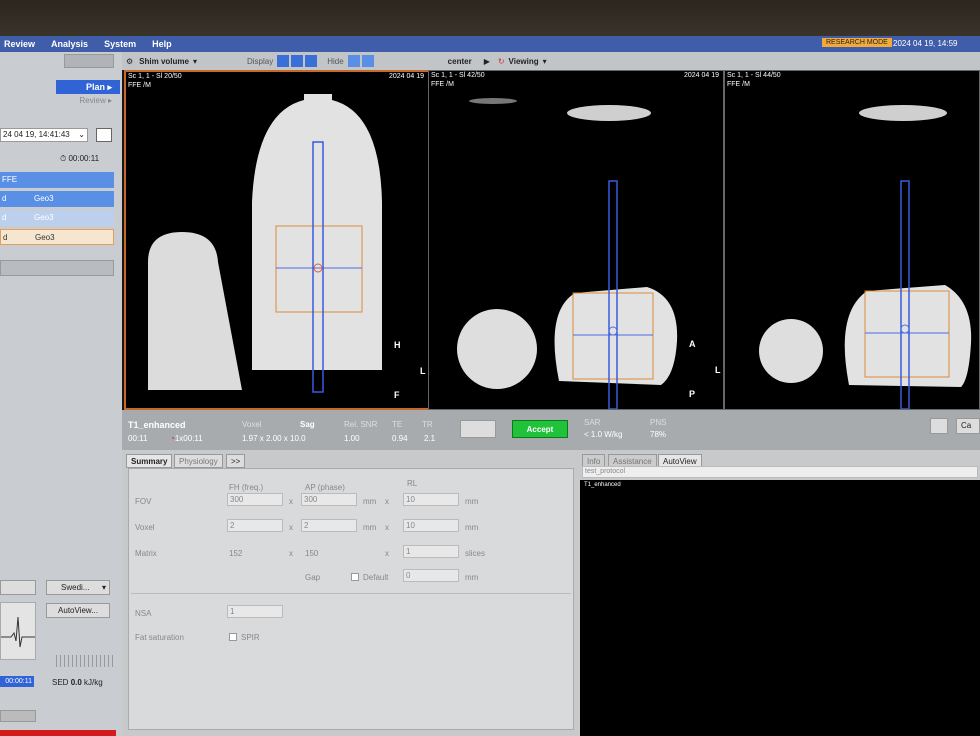  What do you see at coordinates (692, 344) in the screenshot?
I see `orient-top: A` at bounding box center [692, 344].